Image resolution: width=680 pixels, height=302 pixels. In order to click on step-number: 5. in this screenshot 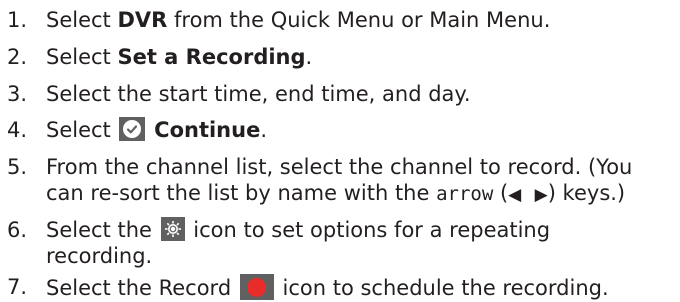, I will do `click(17, 167)`.